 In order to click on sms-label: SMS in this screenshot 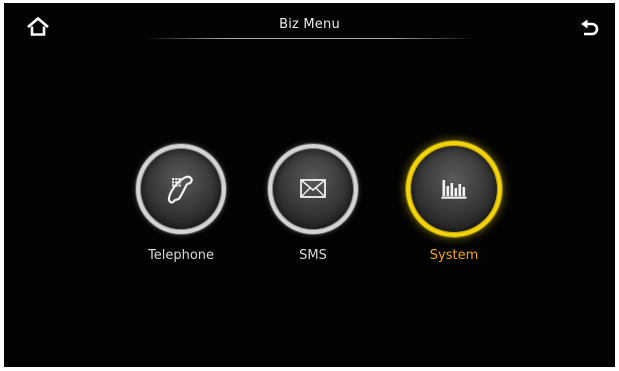, I will do `click(313, 255)`.